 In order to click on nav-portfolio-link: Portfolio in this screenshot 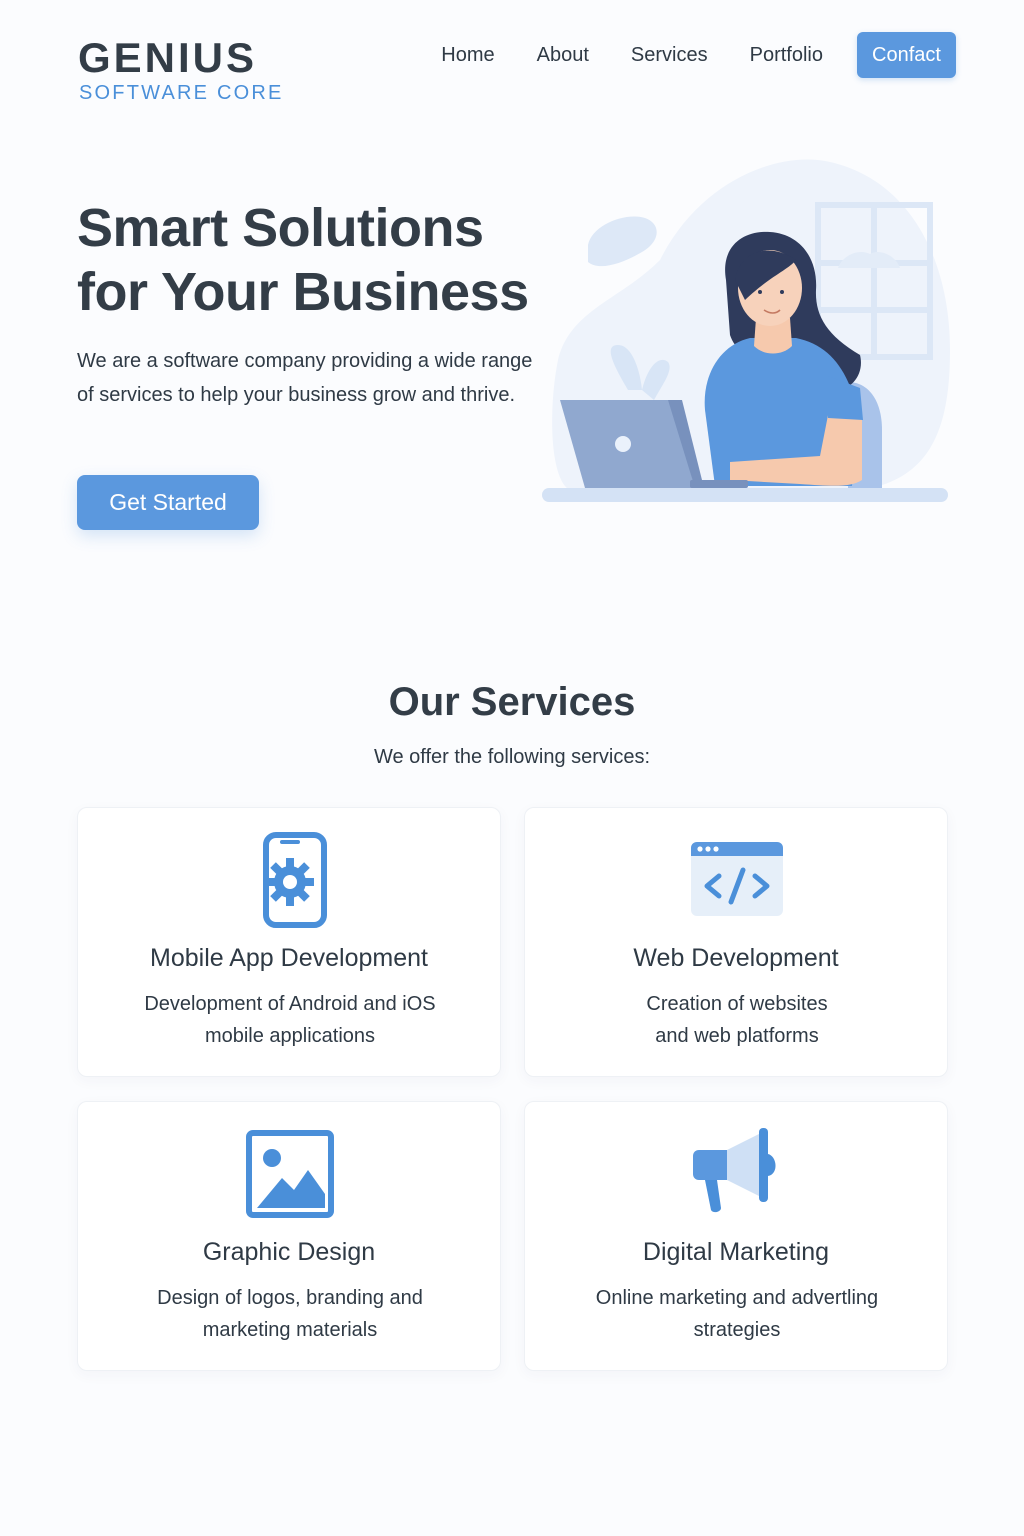, I will do `click(786, 55)`.